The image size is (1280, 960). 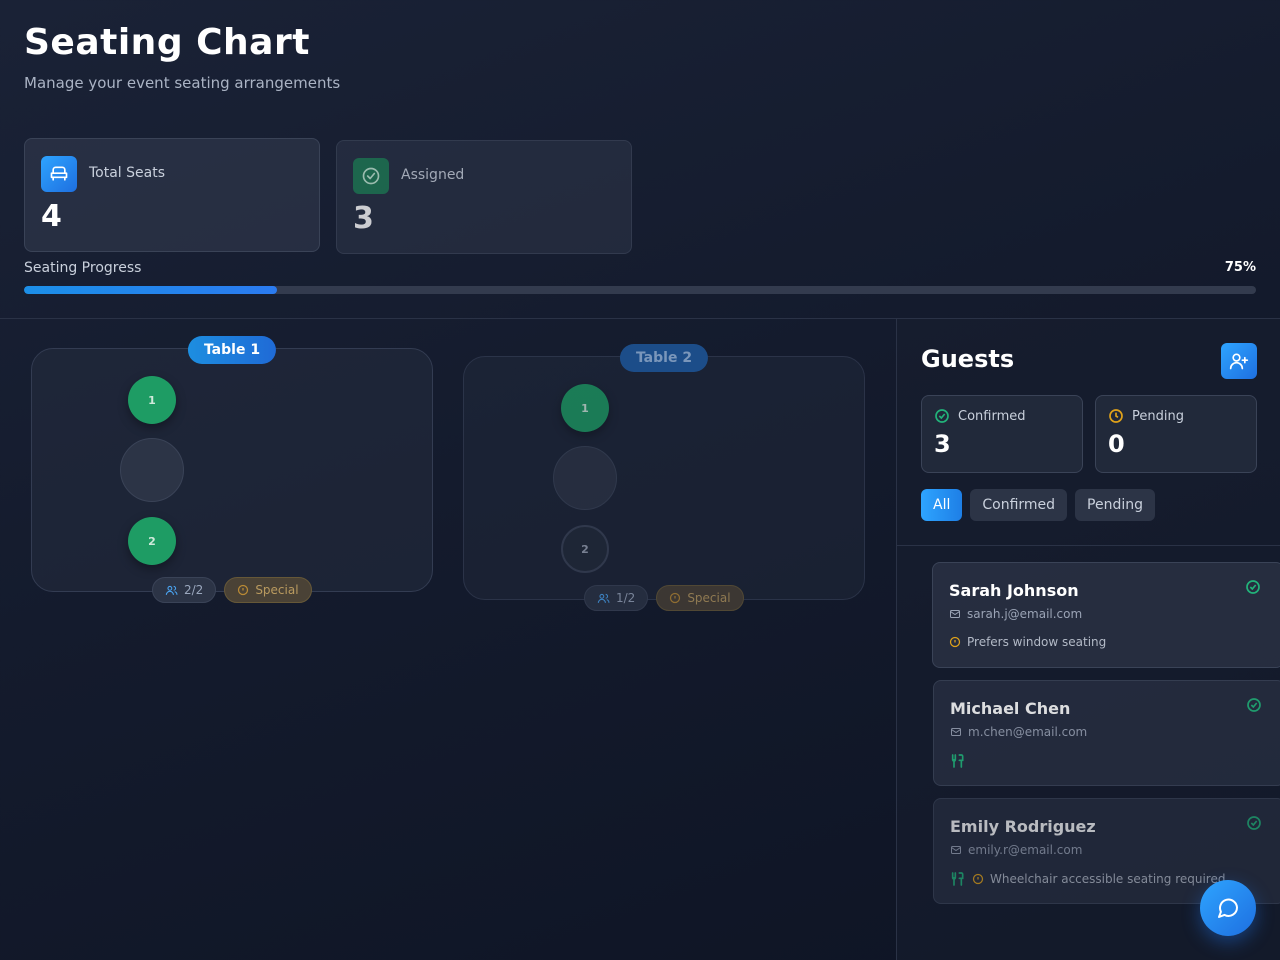 I want to click on guest-card: Michael Chen m.chen@email.com, so click(x=1106, y=733).